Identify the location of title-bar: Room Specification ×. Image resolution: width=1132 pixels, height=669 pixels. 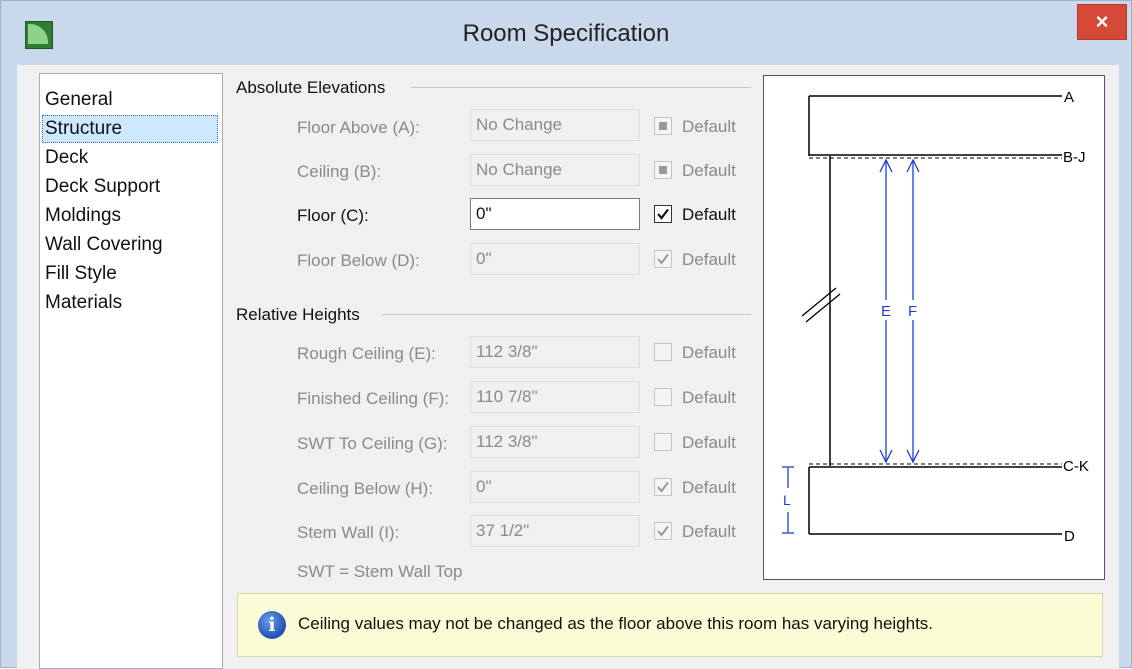
(566, 33).